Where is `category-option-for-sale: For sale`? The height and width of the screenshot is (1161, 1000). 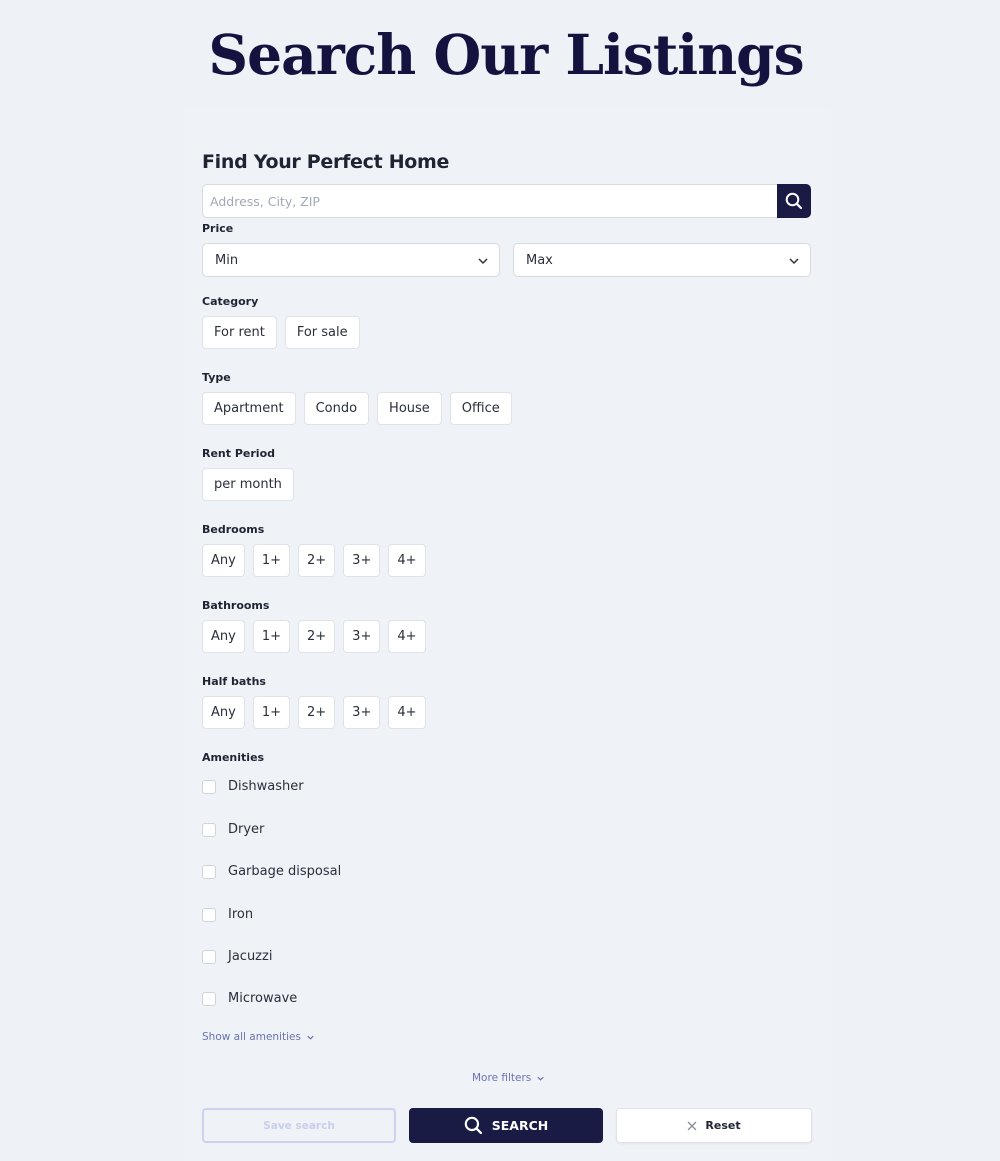 category-option-for-sale: For sale is located at coordinates (322, 332).